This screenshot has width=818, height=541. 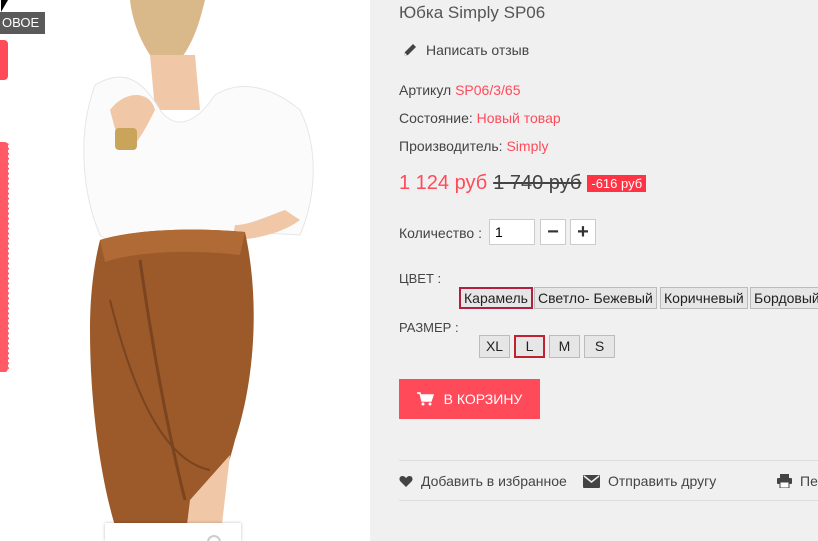 What do you see at coordinates (483, 399) in the screenshot?
I see `add-to-cart-label: В КОРЗИНУ` at bounding box center [483, 399].